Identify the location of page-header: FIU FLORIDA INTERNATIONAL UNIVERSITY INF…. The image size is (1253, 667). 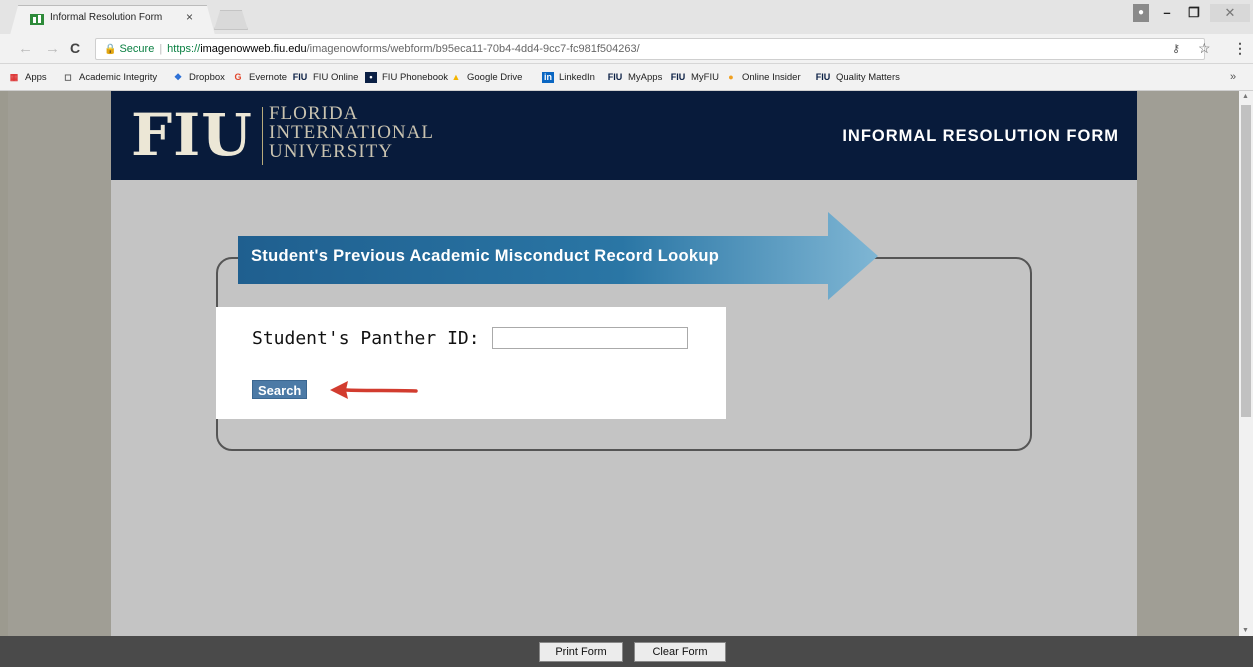
(624, 135).